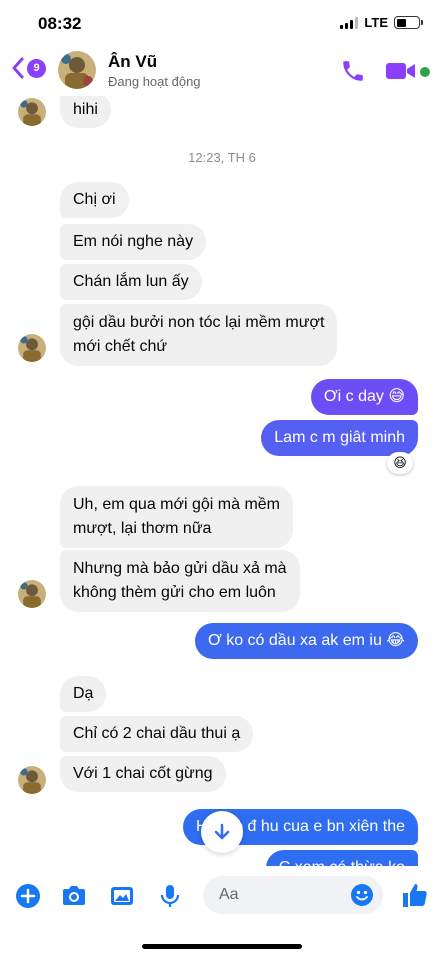  Describe the element at coordinates (174, 592) in the screenshot. I see `message-line: không thèm gửi cho em luôn` at that location.